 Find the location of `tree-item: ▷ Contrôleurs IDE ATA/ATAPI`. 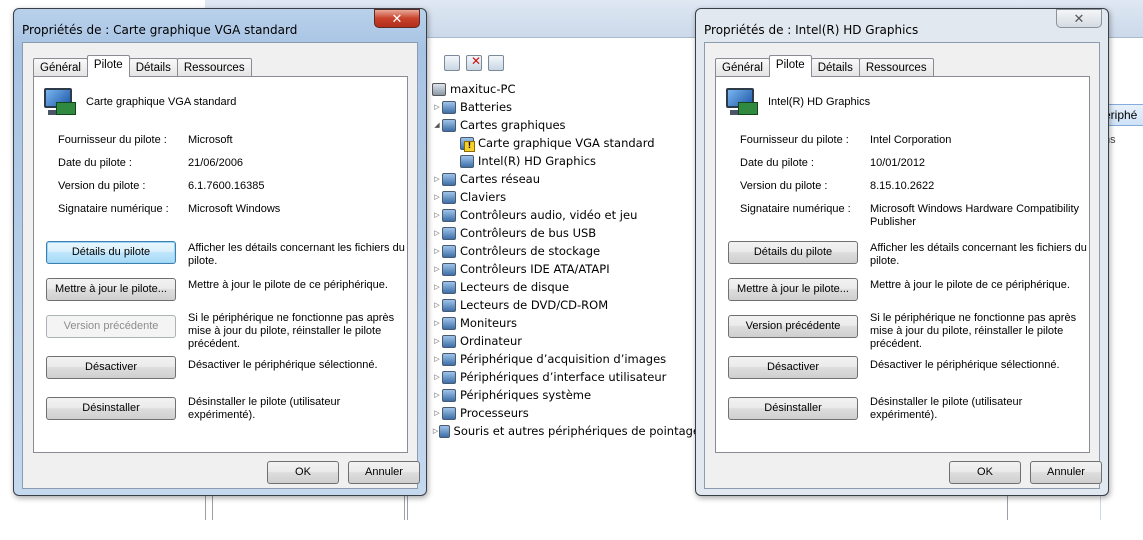

tree-item: ▷ Contrôleurs IDE ATA/ATAPI is located at coordinates (566, 269).